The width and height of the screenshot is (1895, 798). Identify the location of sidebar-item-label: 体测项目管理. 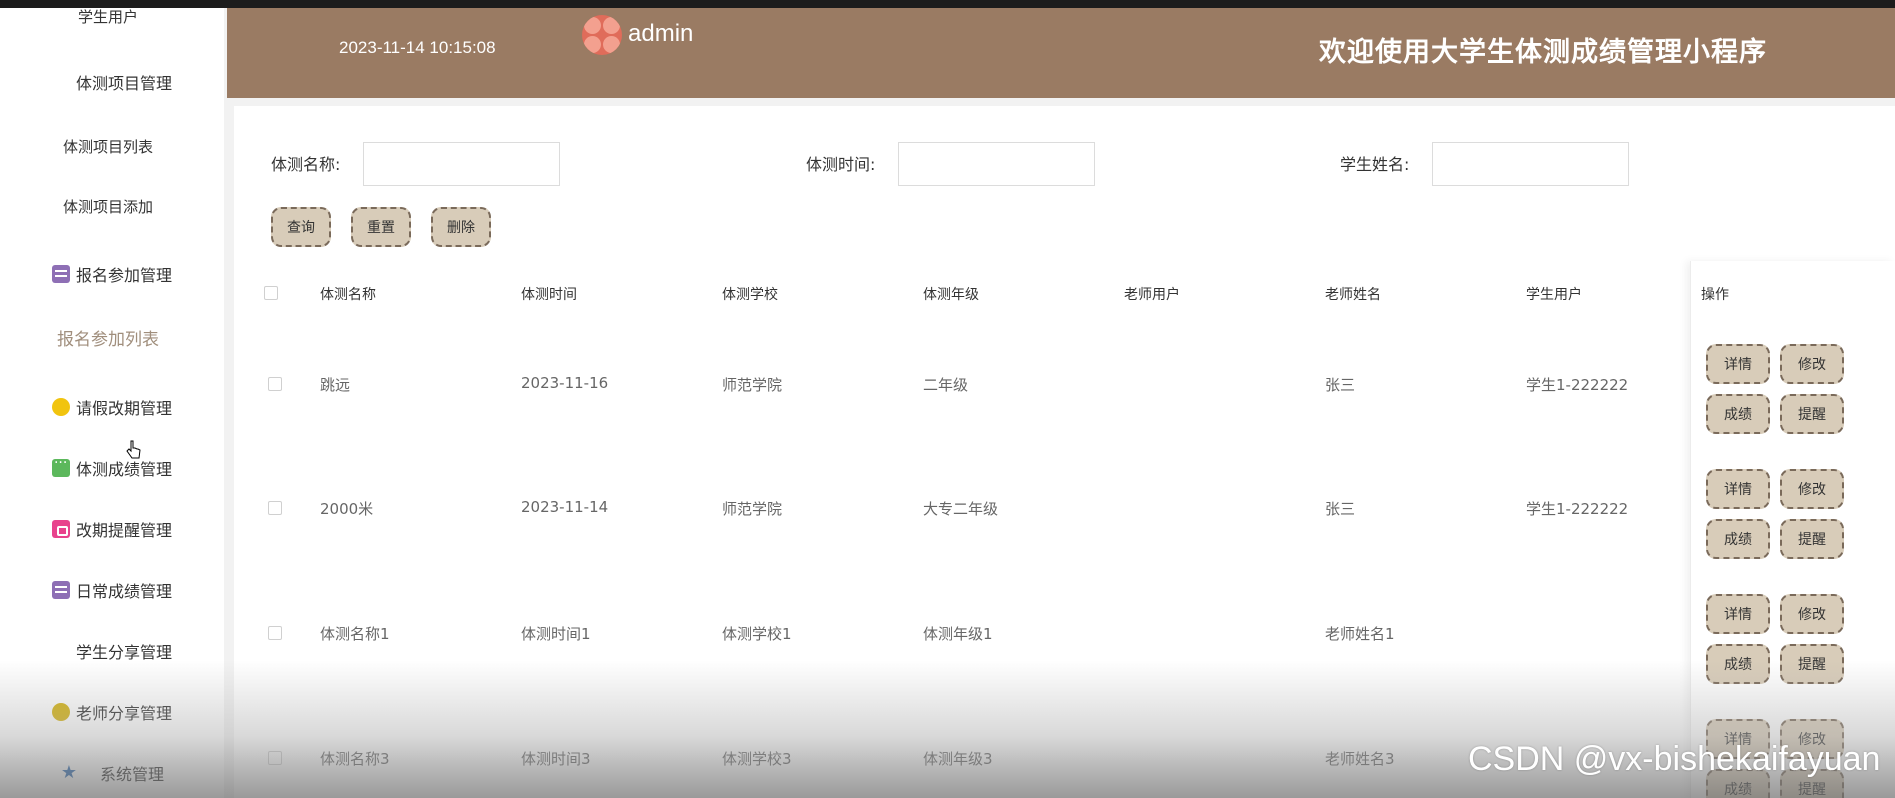
(123, 83).